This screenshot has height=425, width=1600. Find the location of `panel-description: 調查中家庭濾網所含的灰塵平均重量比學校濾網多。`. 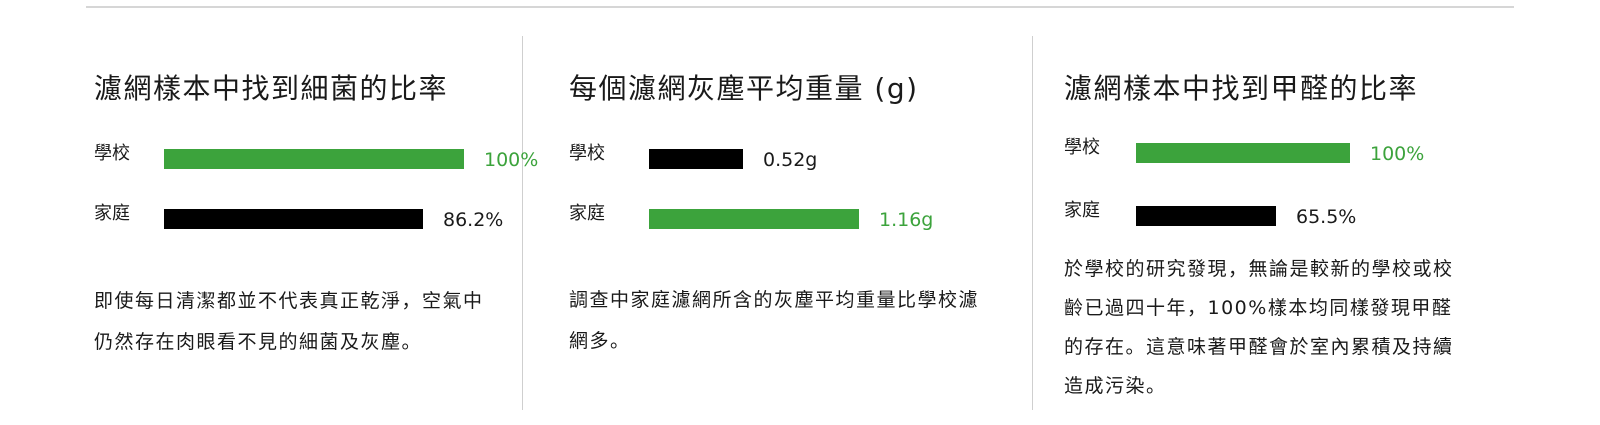

panel-description: 調查中家庭濾網所含的灰塵平均重量比學校濾網多。 is located at coordinates (774, 320).